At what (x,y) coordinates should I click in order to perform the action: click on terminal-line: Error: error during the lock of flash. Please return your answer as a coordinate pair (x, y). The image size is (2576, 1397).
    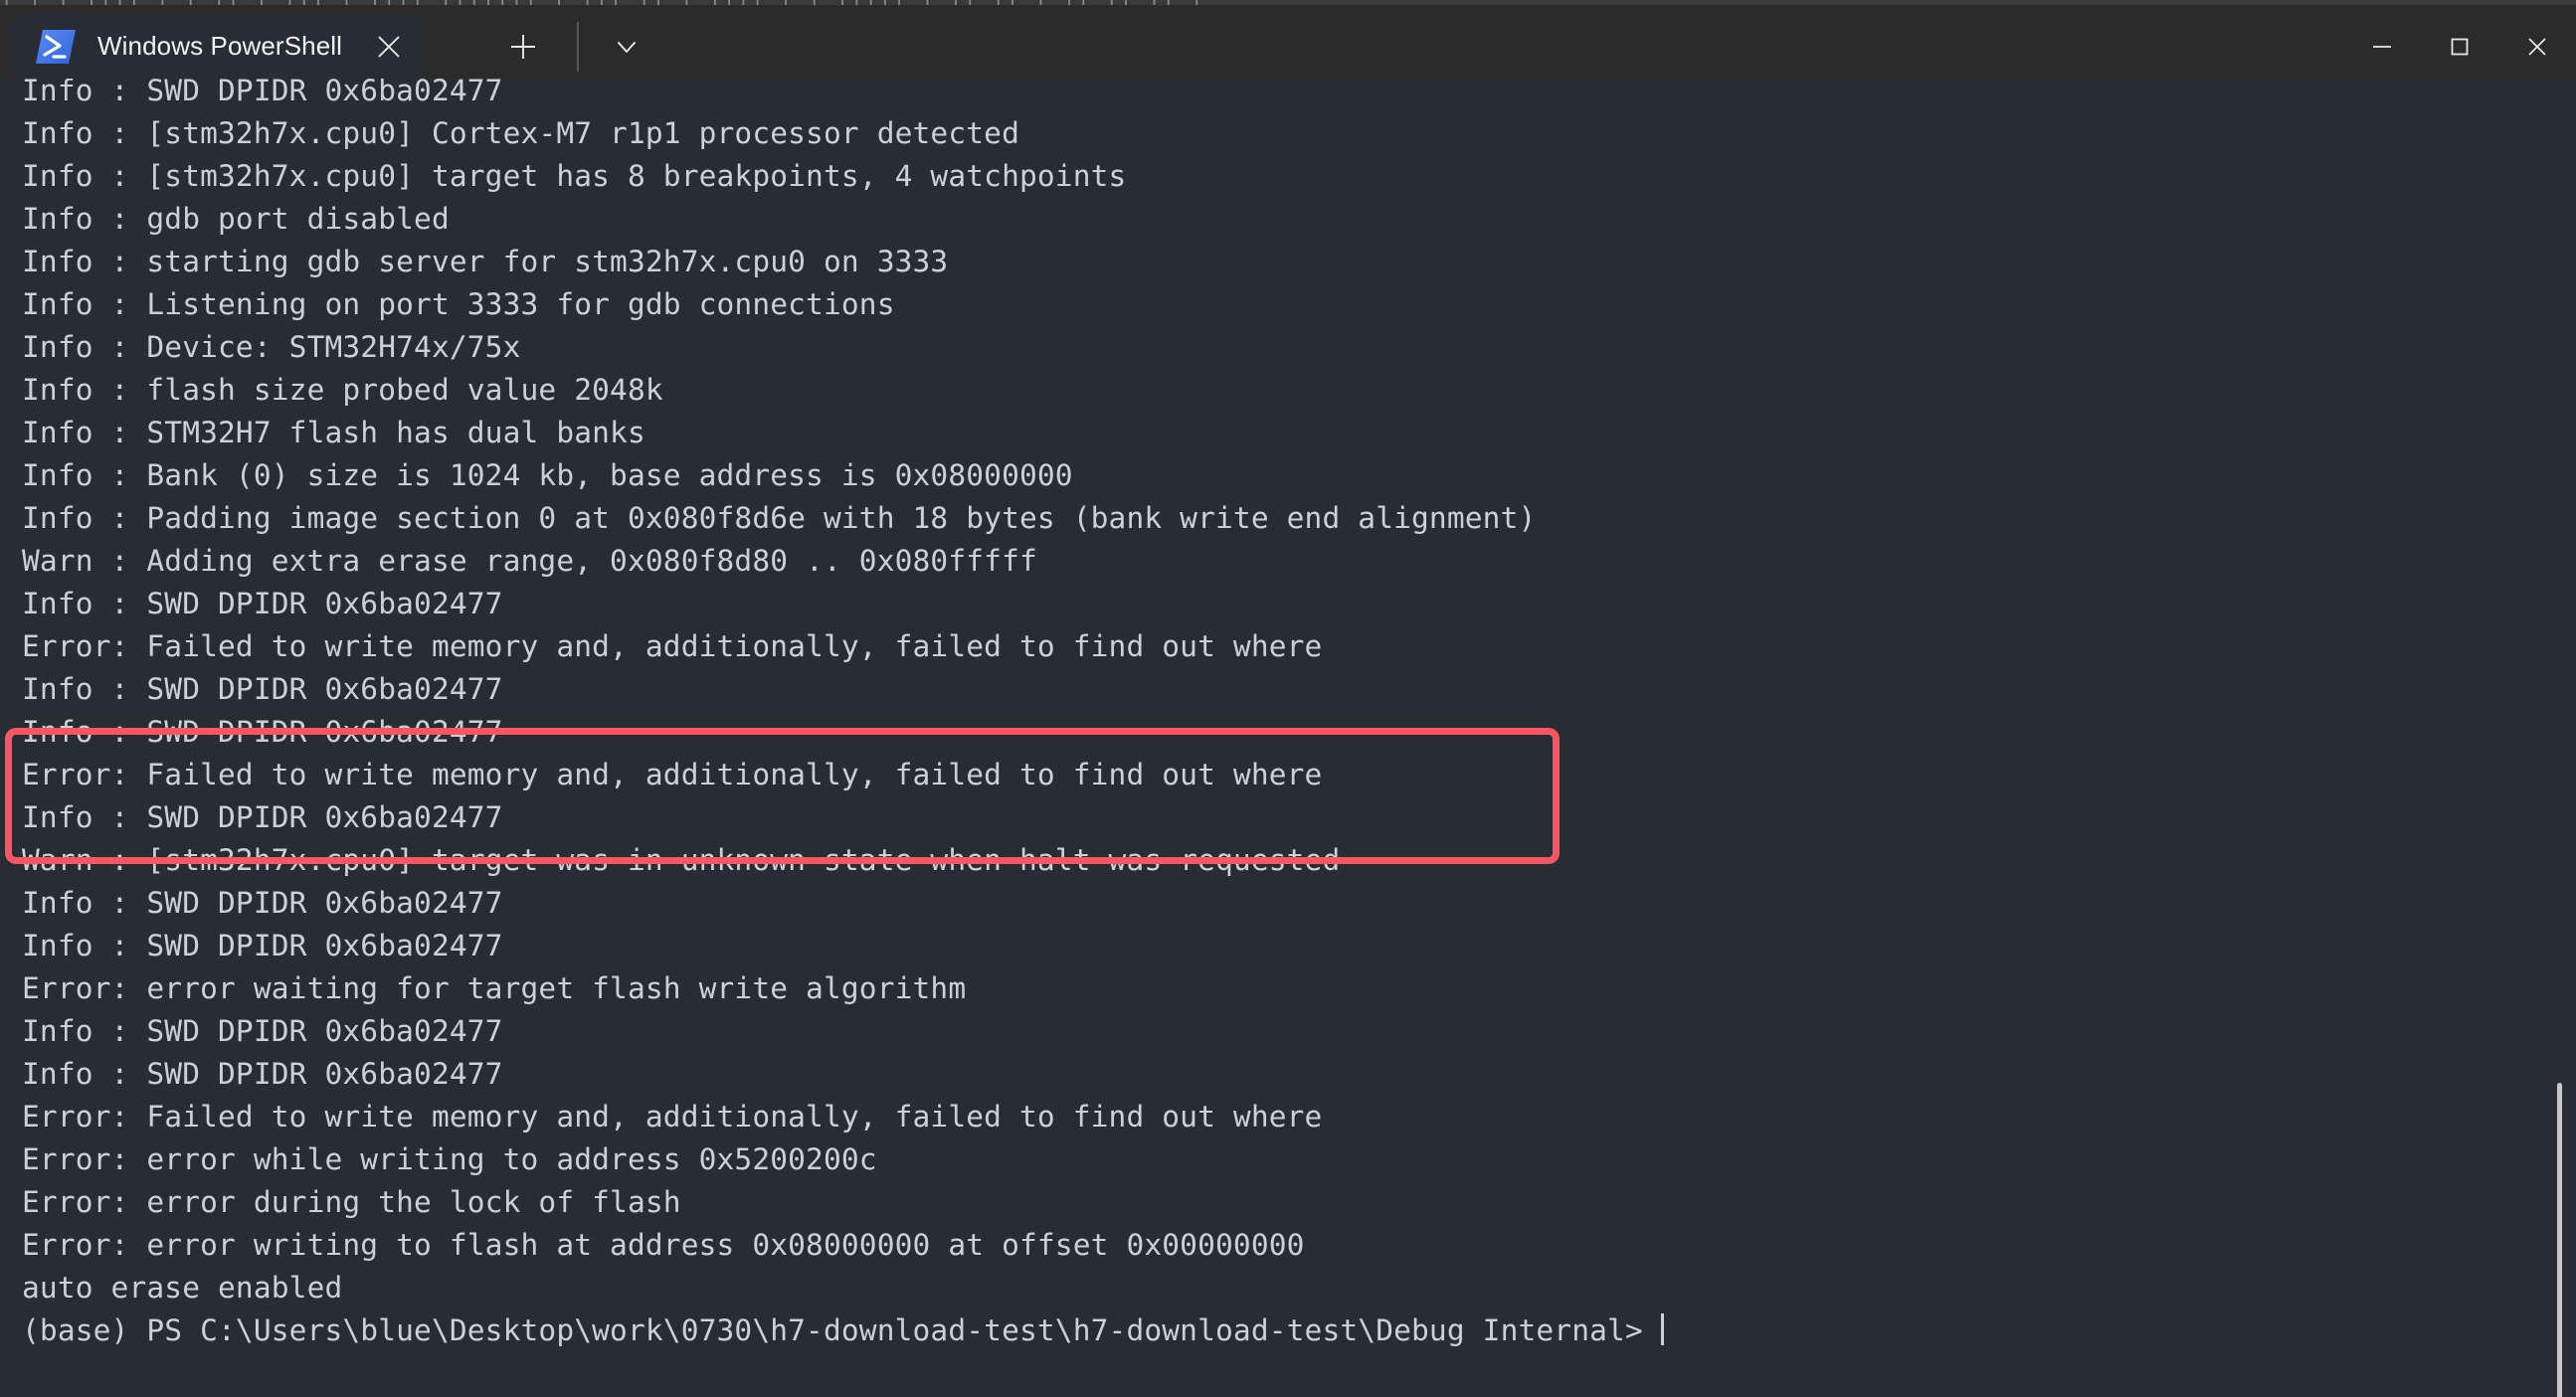
    Looking at the image, I should click on (351, 1202).